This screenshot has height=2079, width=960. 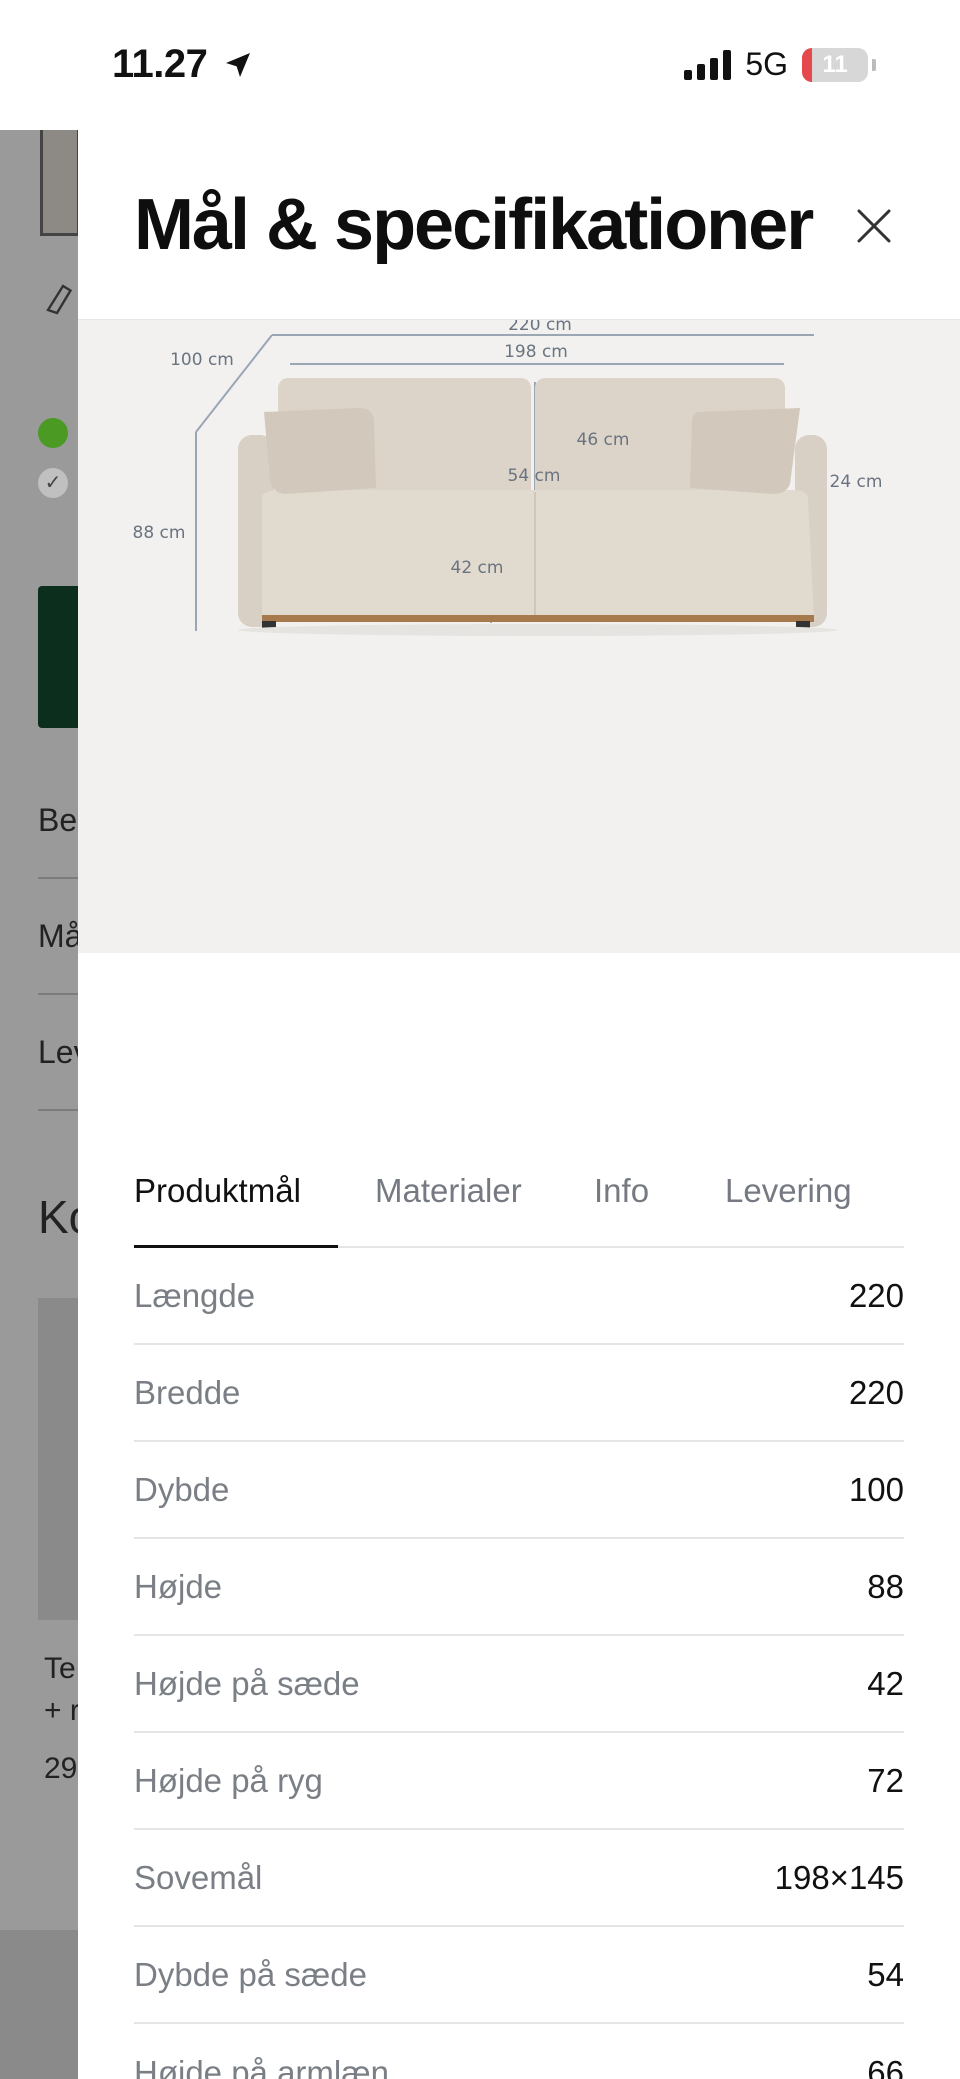 I want to click on status-bar: 11.27 5G 11, so click(x=480, y=65).